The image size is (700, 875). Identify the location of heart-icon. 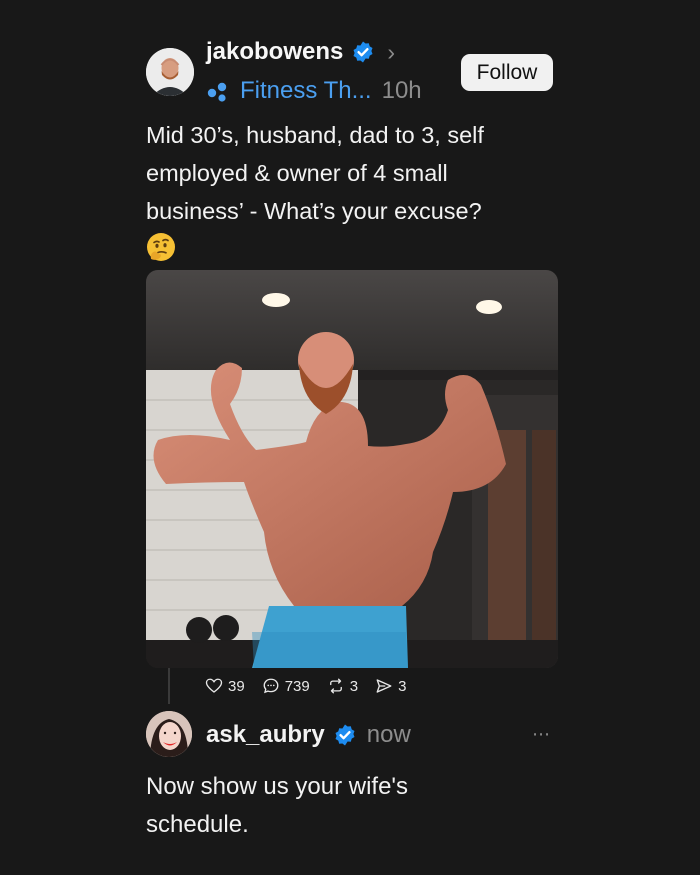
(214, 685).